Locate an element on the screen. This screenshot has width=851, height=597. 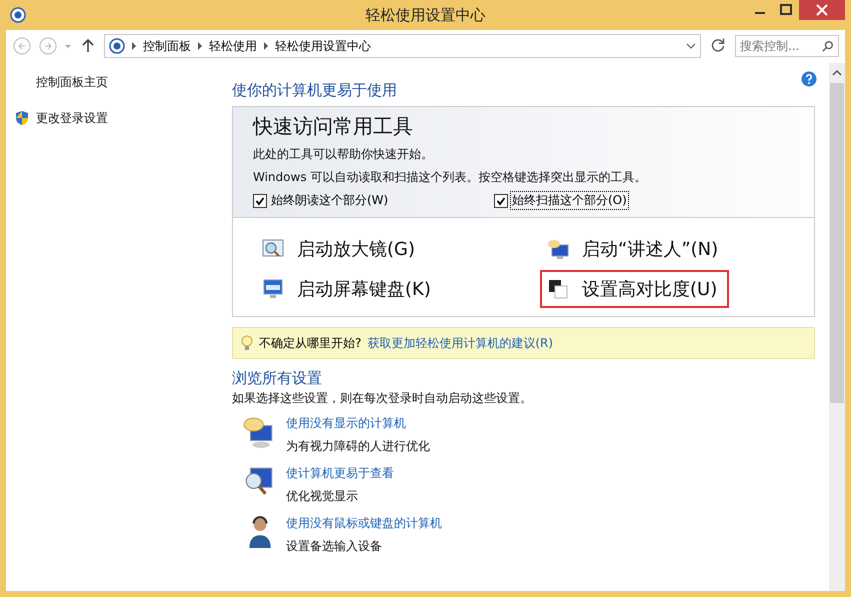
monitor-speech-icon is located at coordinates (558, 249).